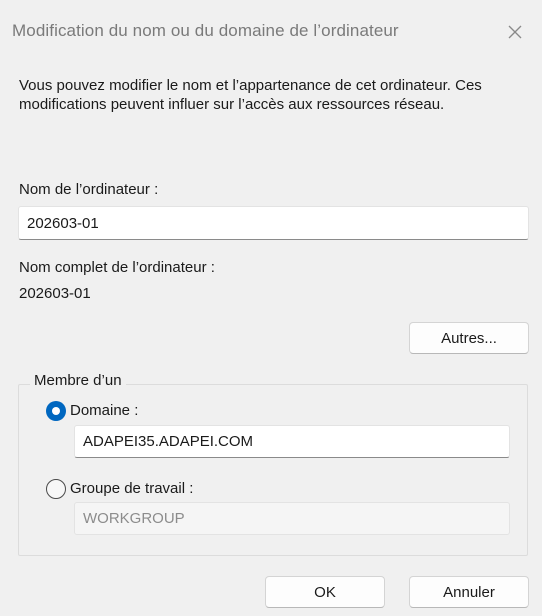 The width and height of the screenshot is (542, 616). Describe the element at coordinates (56, 489) in the screenshot. I see `workgroup-radio` at that location.